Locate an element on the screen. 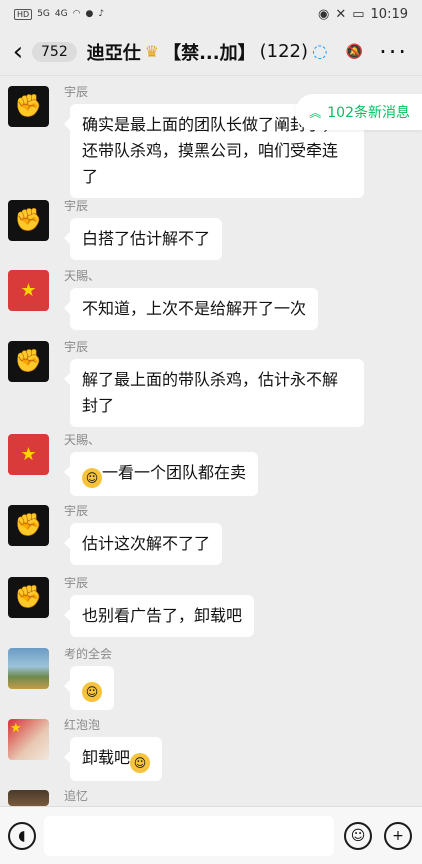 The width and height of the screenshot is (422, 864). message-bubble: 估计这次解不了了 is located at coordinates (143, 544).